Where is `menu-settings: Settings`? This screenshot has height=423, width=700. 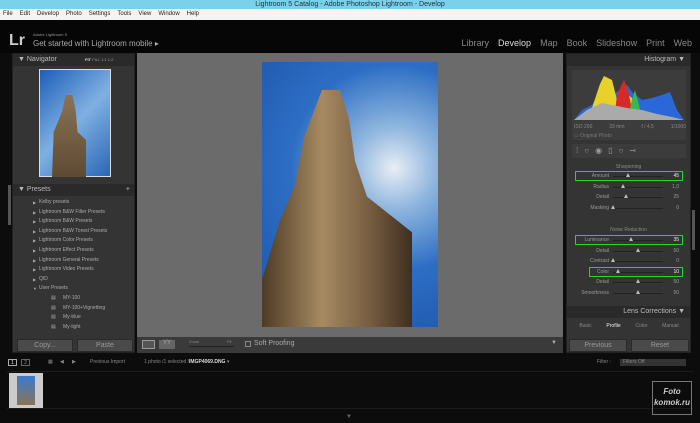
menu-settings: Settings is located at coordinates (100, 14).